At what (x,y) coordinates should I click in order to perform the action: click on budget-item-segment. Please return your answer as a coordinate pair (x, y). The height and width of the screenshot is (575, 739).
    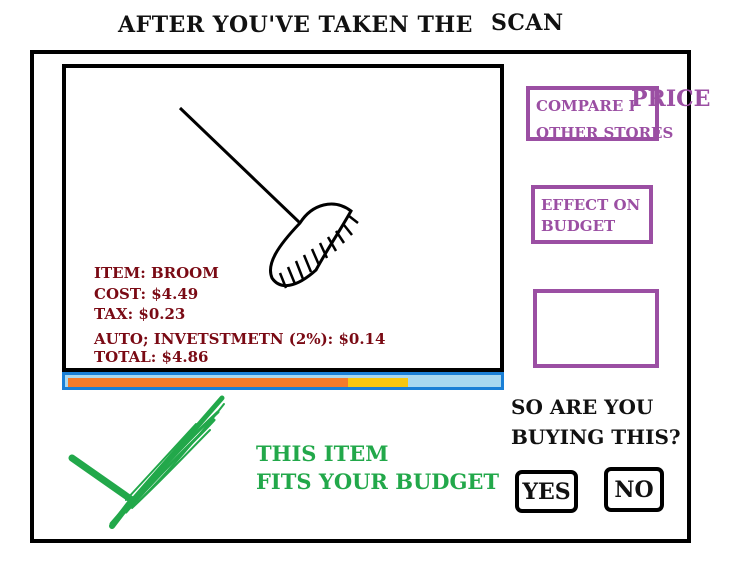
    Looking at the image, I should click on (378, 382).